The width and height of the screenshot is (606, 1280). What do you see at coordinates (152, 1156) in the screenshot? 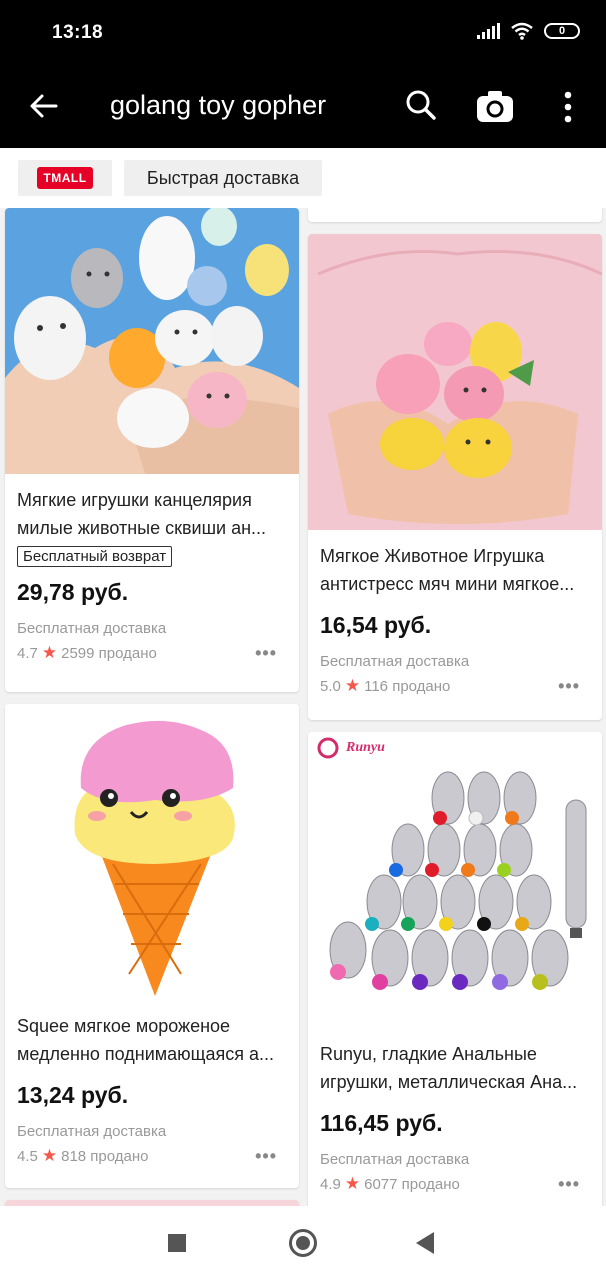
I see `rating-row: 4.5 ★ 818 продано •••` at bounding box center [152, 1156].